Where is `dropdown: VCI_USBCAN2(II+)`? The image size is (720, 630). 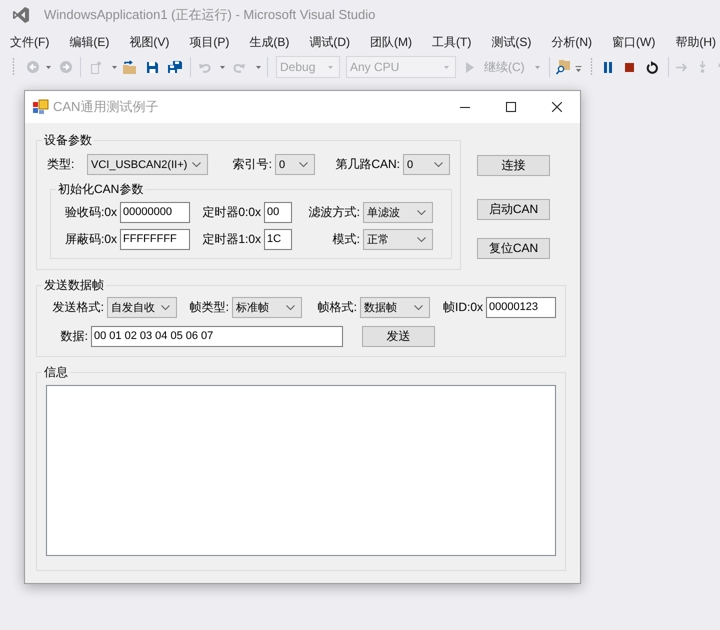 dropdown: VCI_USBCAN2(II+) is located at coordinates (147, 164).